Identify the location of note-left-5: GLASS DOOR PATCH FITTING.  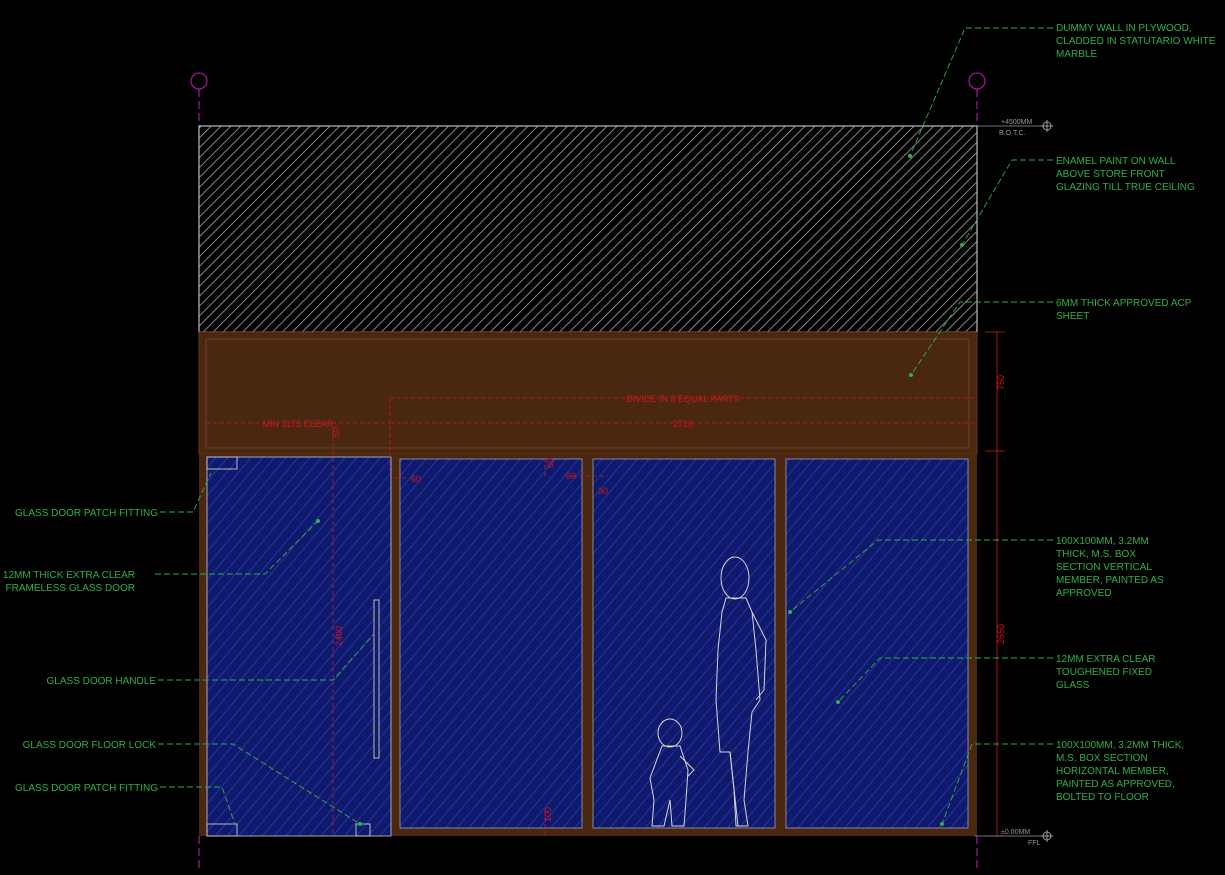
(86, 788).